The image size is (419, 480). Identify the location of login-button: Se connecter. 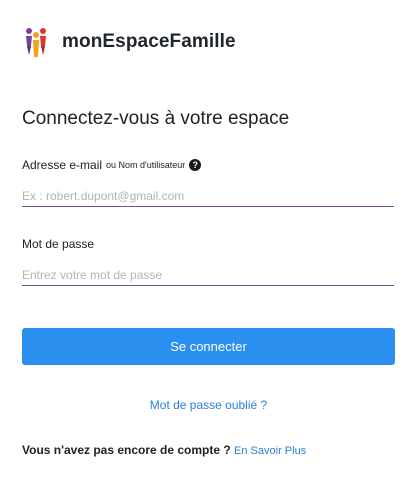
(208, 346).